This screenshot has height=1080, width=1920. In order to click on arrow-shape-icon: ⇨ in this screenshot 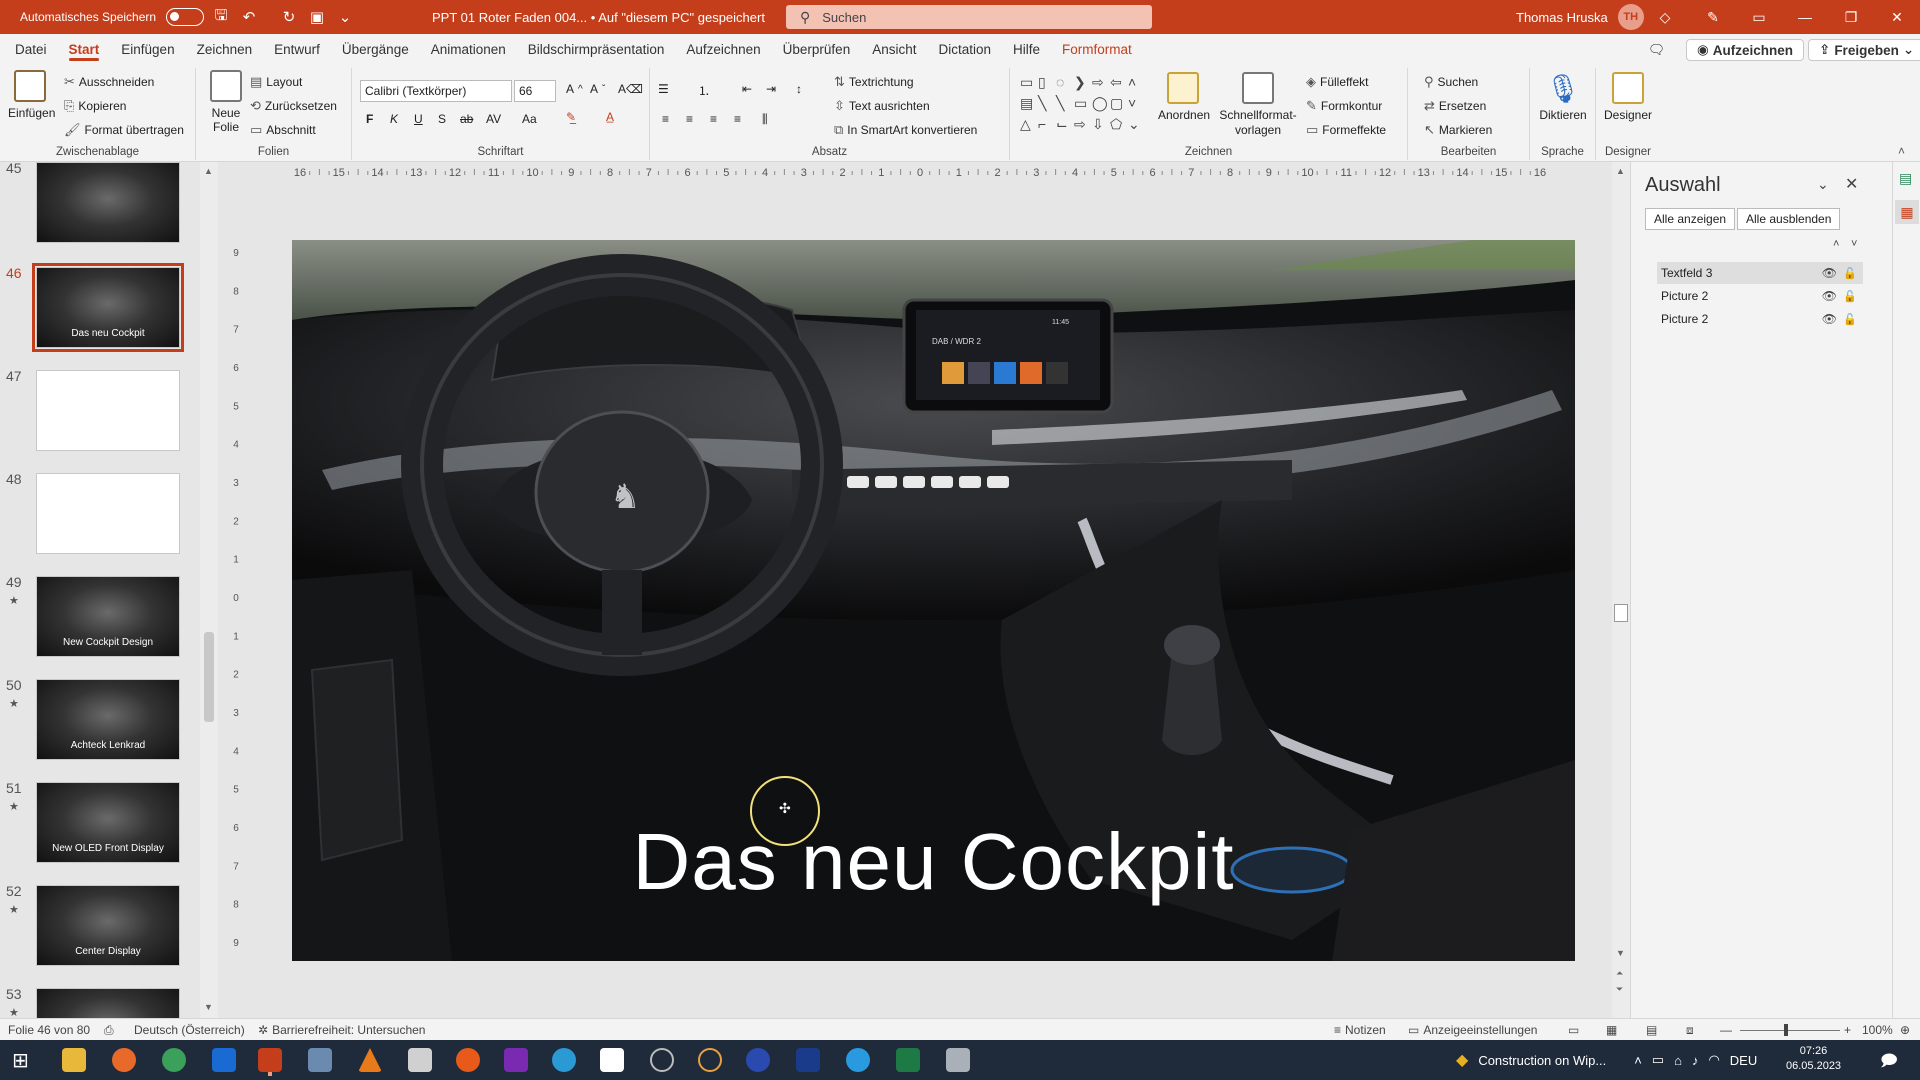, I will do `click(1083, 126)`.